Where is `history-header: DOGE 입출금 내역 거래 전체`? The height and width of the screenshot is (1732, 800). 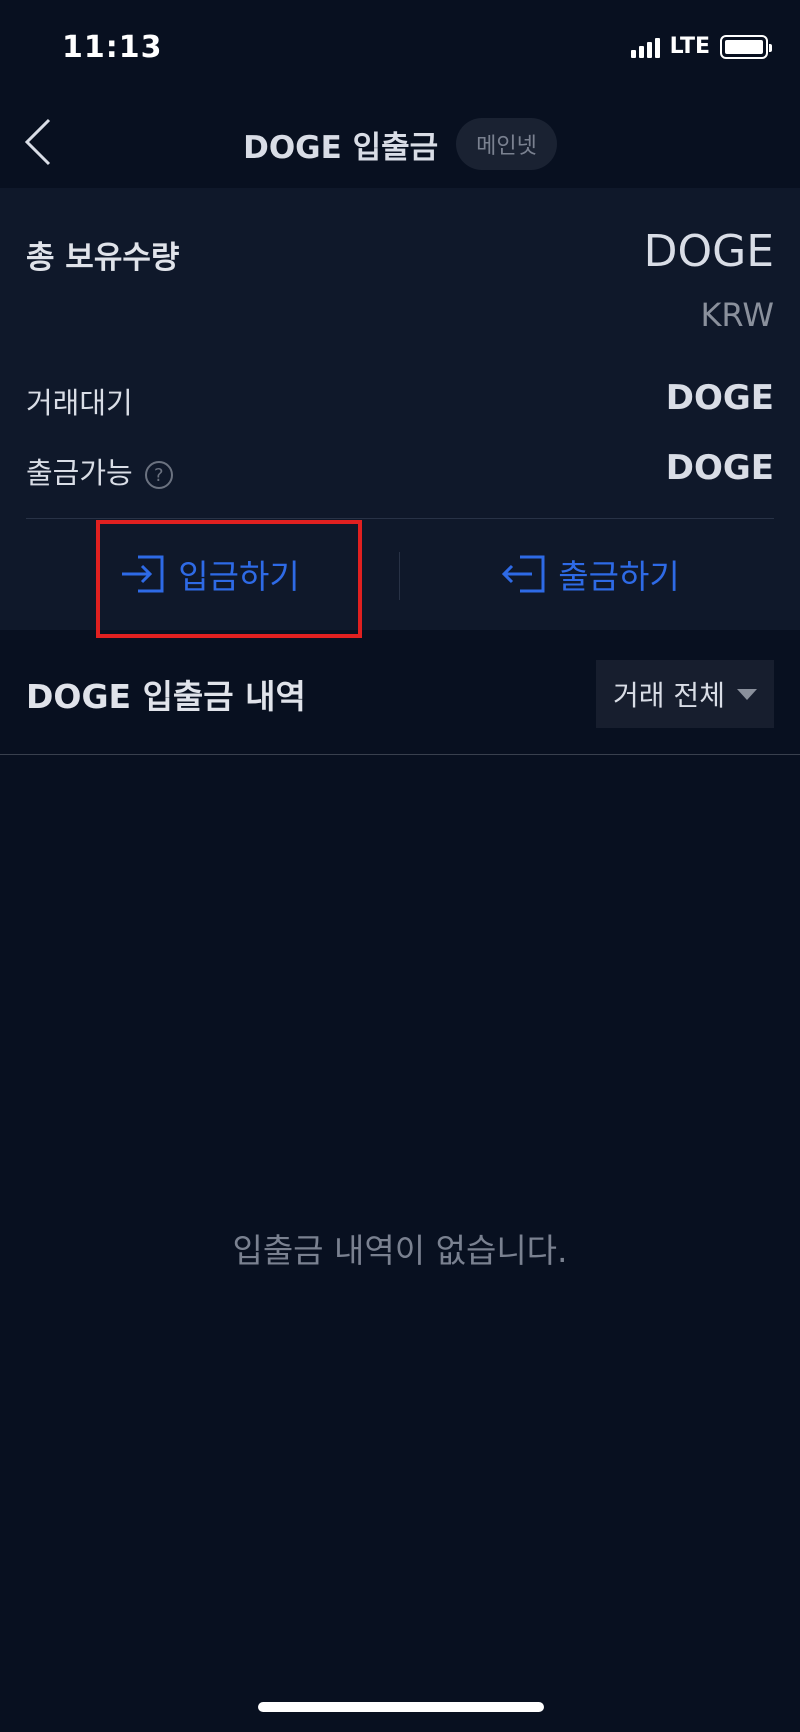
history-header: DOGE 입출금 내역 거래 전체 is located at coordinates (400, 692).